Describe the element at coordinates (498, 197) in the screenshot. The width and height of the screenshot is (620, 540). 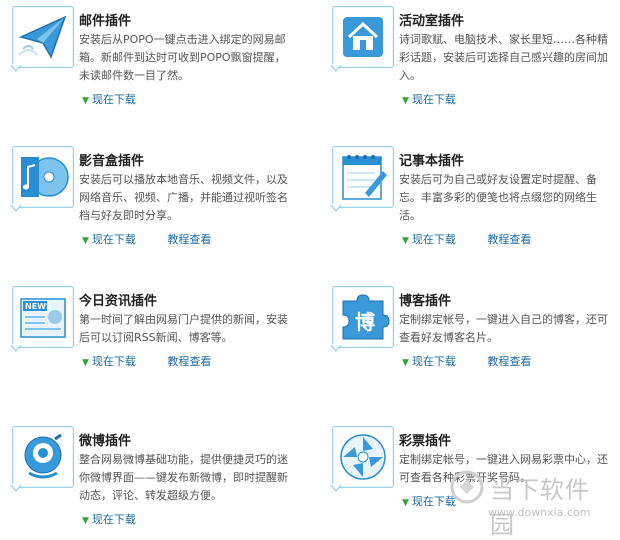
I see `plugin-desc: 安装后可为自己或好友设置定时提醒、备忘。丰富多彩的便笺也将点缀您的网络生活。` at that location.